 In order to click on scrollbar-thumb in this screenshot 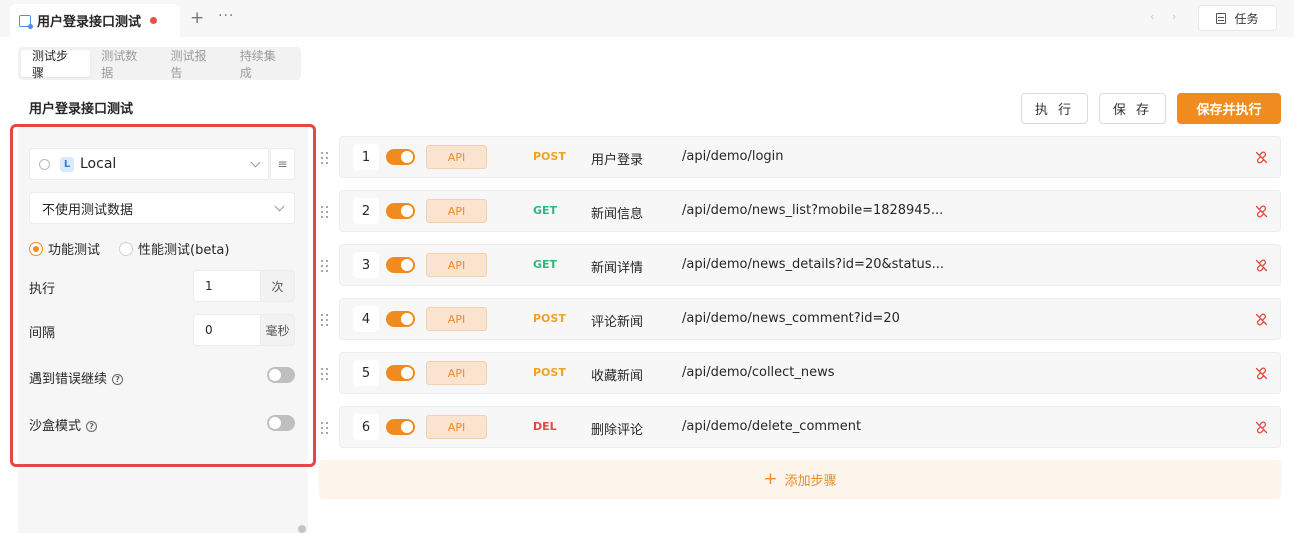, I will do `click(302, 529)`.